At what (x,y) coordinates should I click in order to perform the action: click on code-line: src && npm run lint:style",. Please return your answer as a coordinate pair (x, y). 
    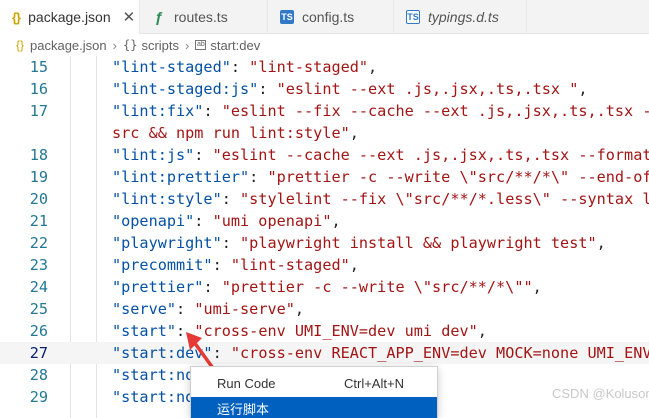
    Looking at the image, I should click on (324, 133).